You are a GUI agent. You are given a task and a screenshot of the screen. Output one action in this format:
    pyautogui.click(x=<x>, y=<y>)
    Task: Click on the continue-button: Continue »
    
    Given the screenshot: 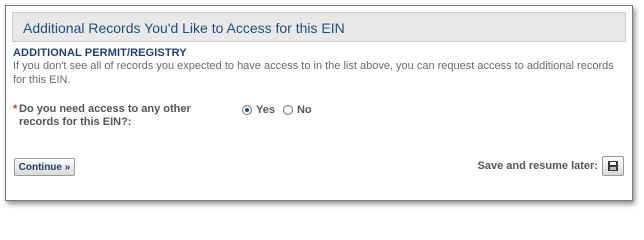 What is the action you would take?
    pyautogui.click(x=44, y=167)
    